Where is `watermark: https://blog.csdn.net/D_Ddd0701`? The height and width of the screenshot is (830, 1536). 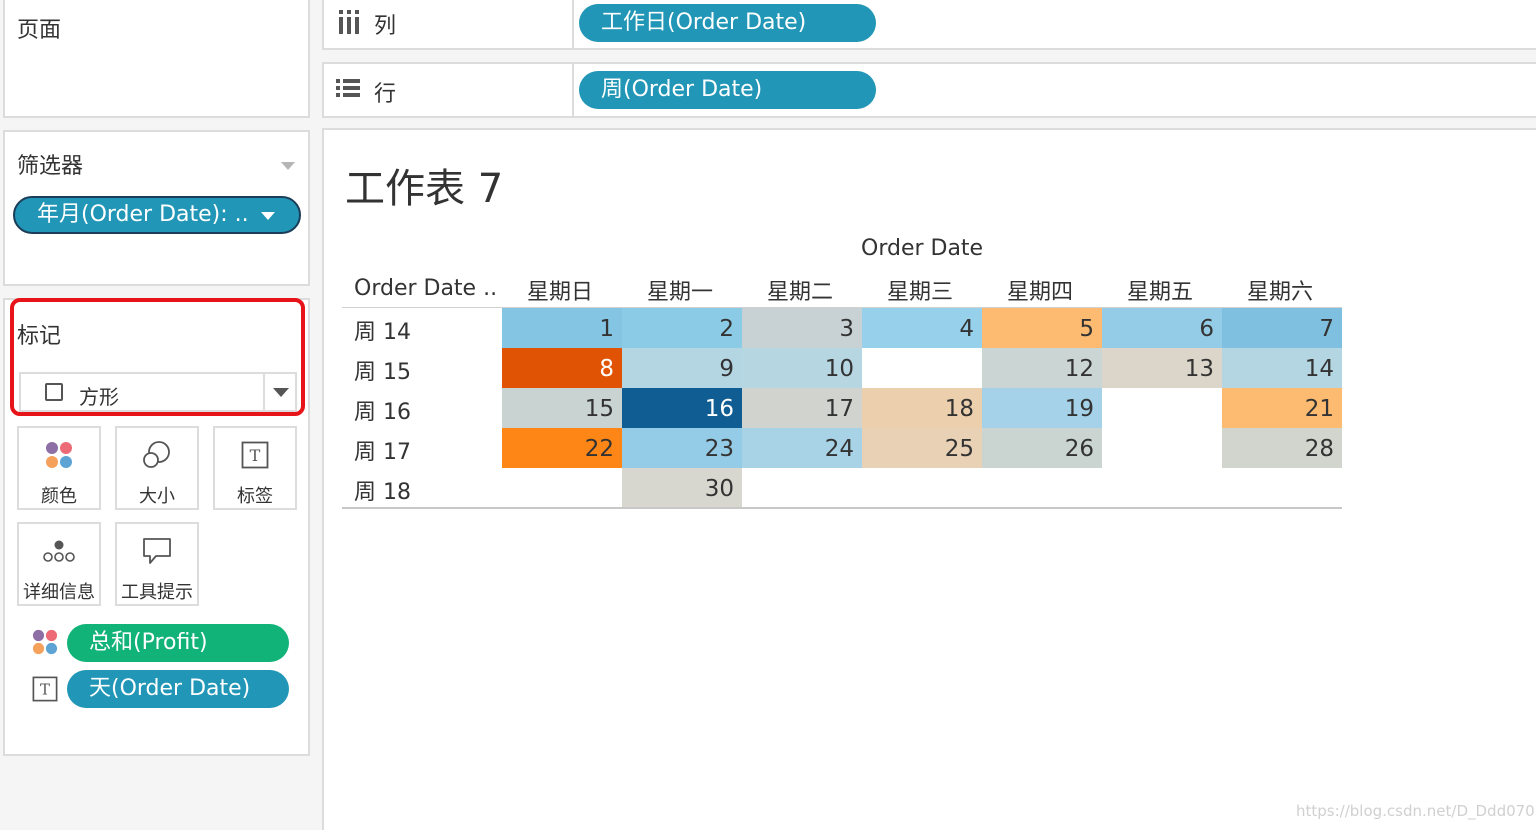
watermark: https://blog.csdn.net/D_Ddd0701 is located at coordinates (1416, 811).